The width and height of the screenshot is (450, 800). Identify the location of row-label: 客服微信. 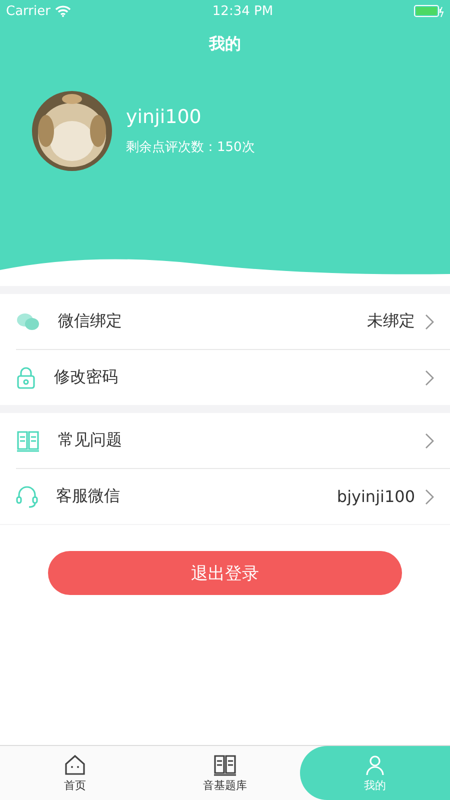
(88, 496).